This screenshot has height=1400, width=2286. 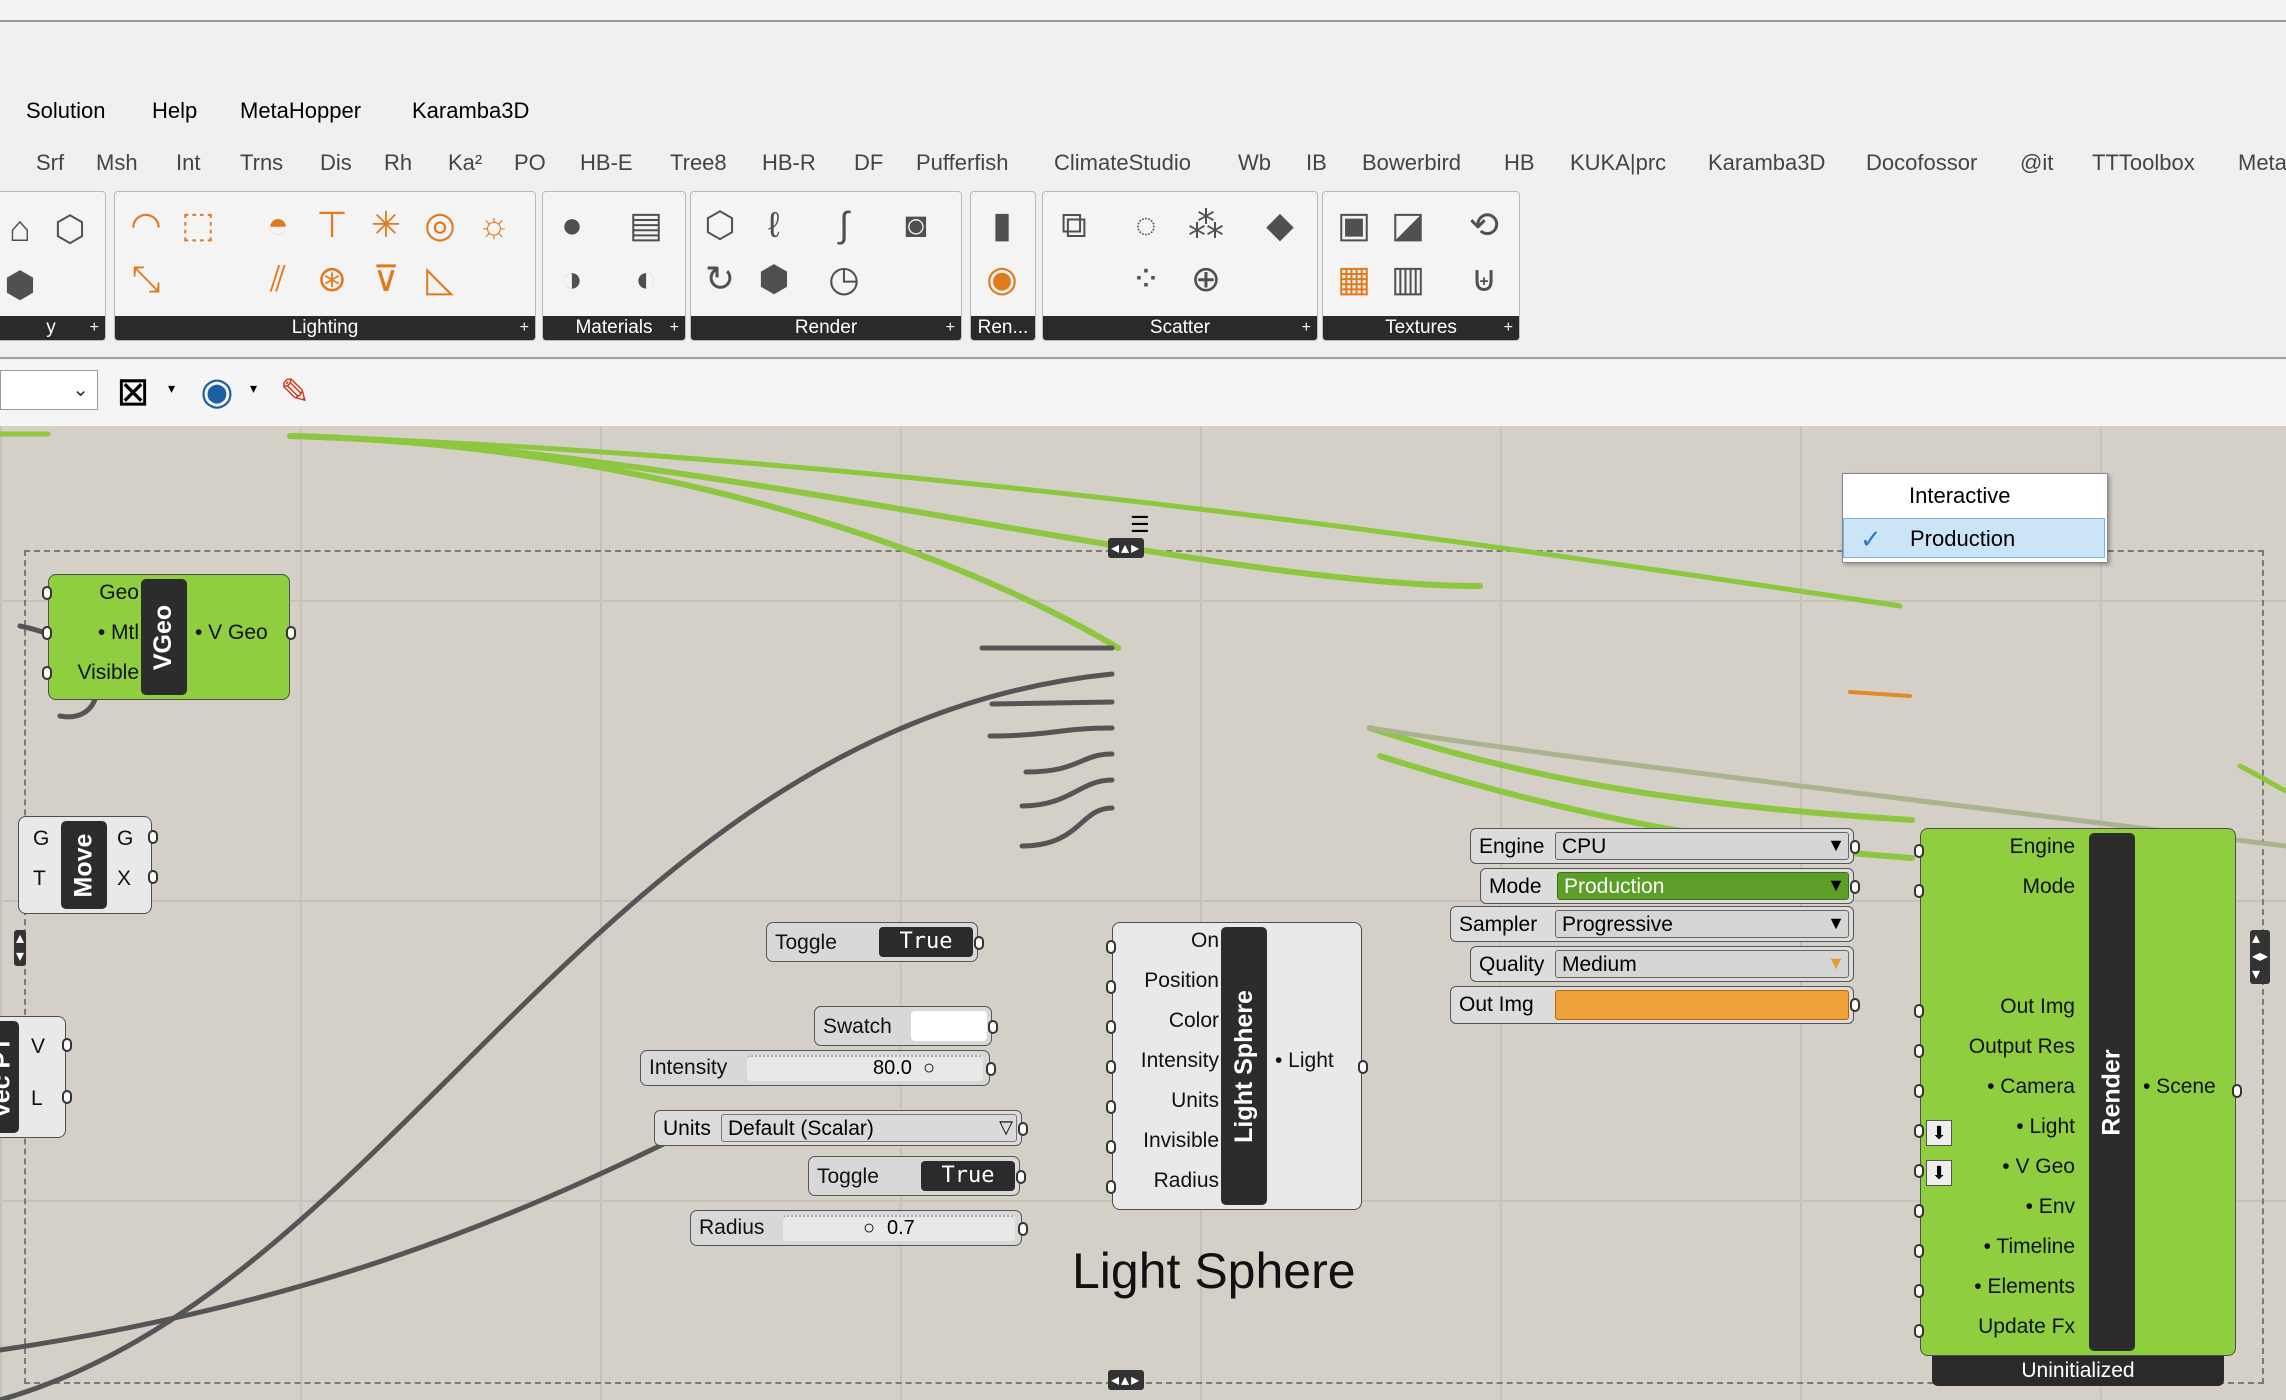 I want to click on camera-icon: ◙, so click(x=916, y=225).